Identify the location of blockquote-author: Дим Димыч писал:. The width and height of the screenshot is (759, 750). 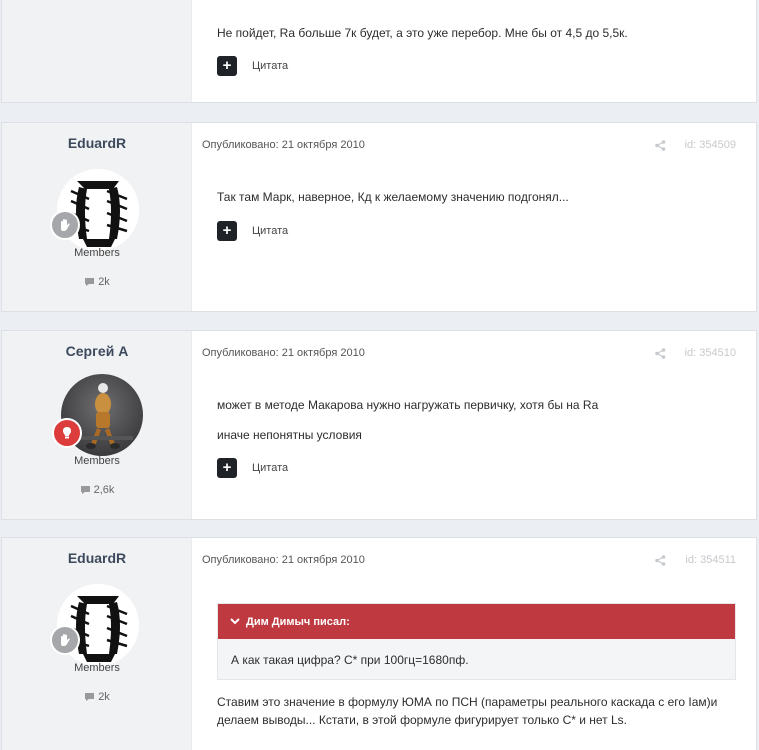
(298, 621).